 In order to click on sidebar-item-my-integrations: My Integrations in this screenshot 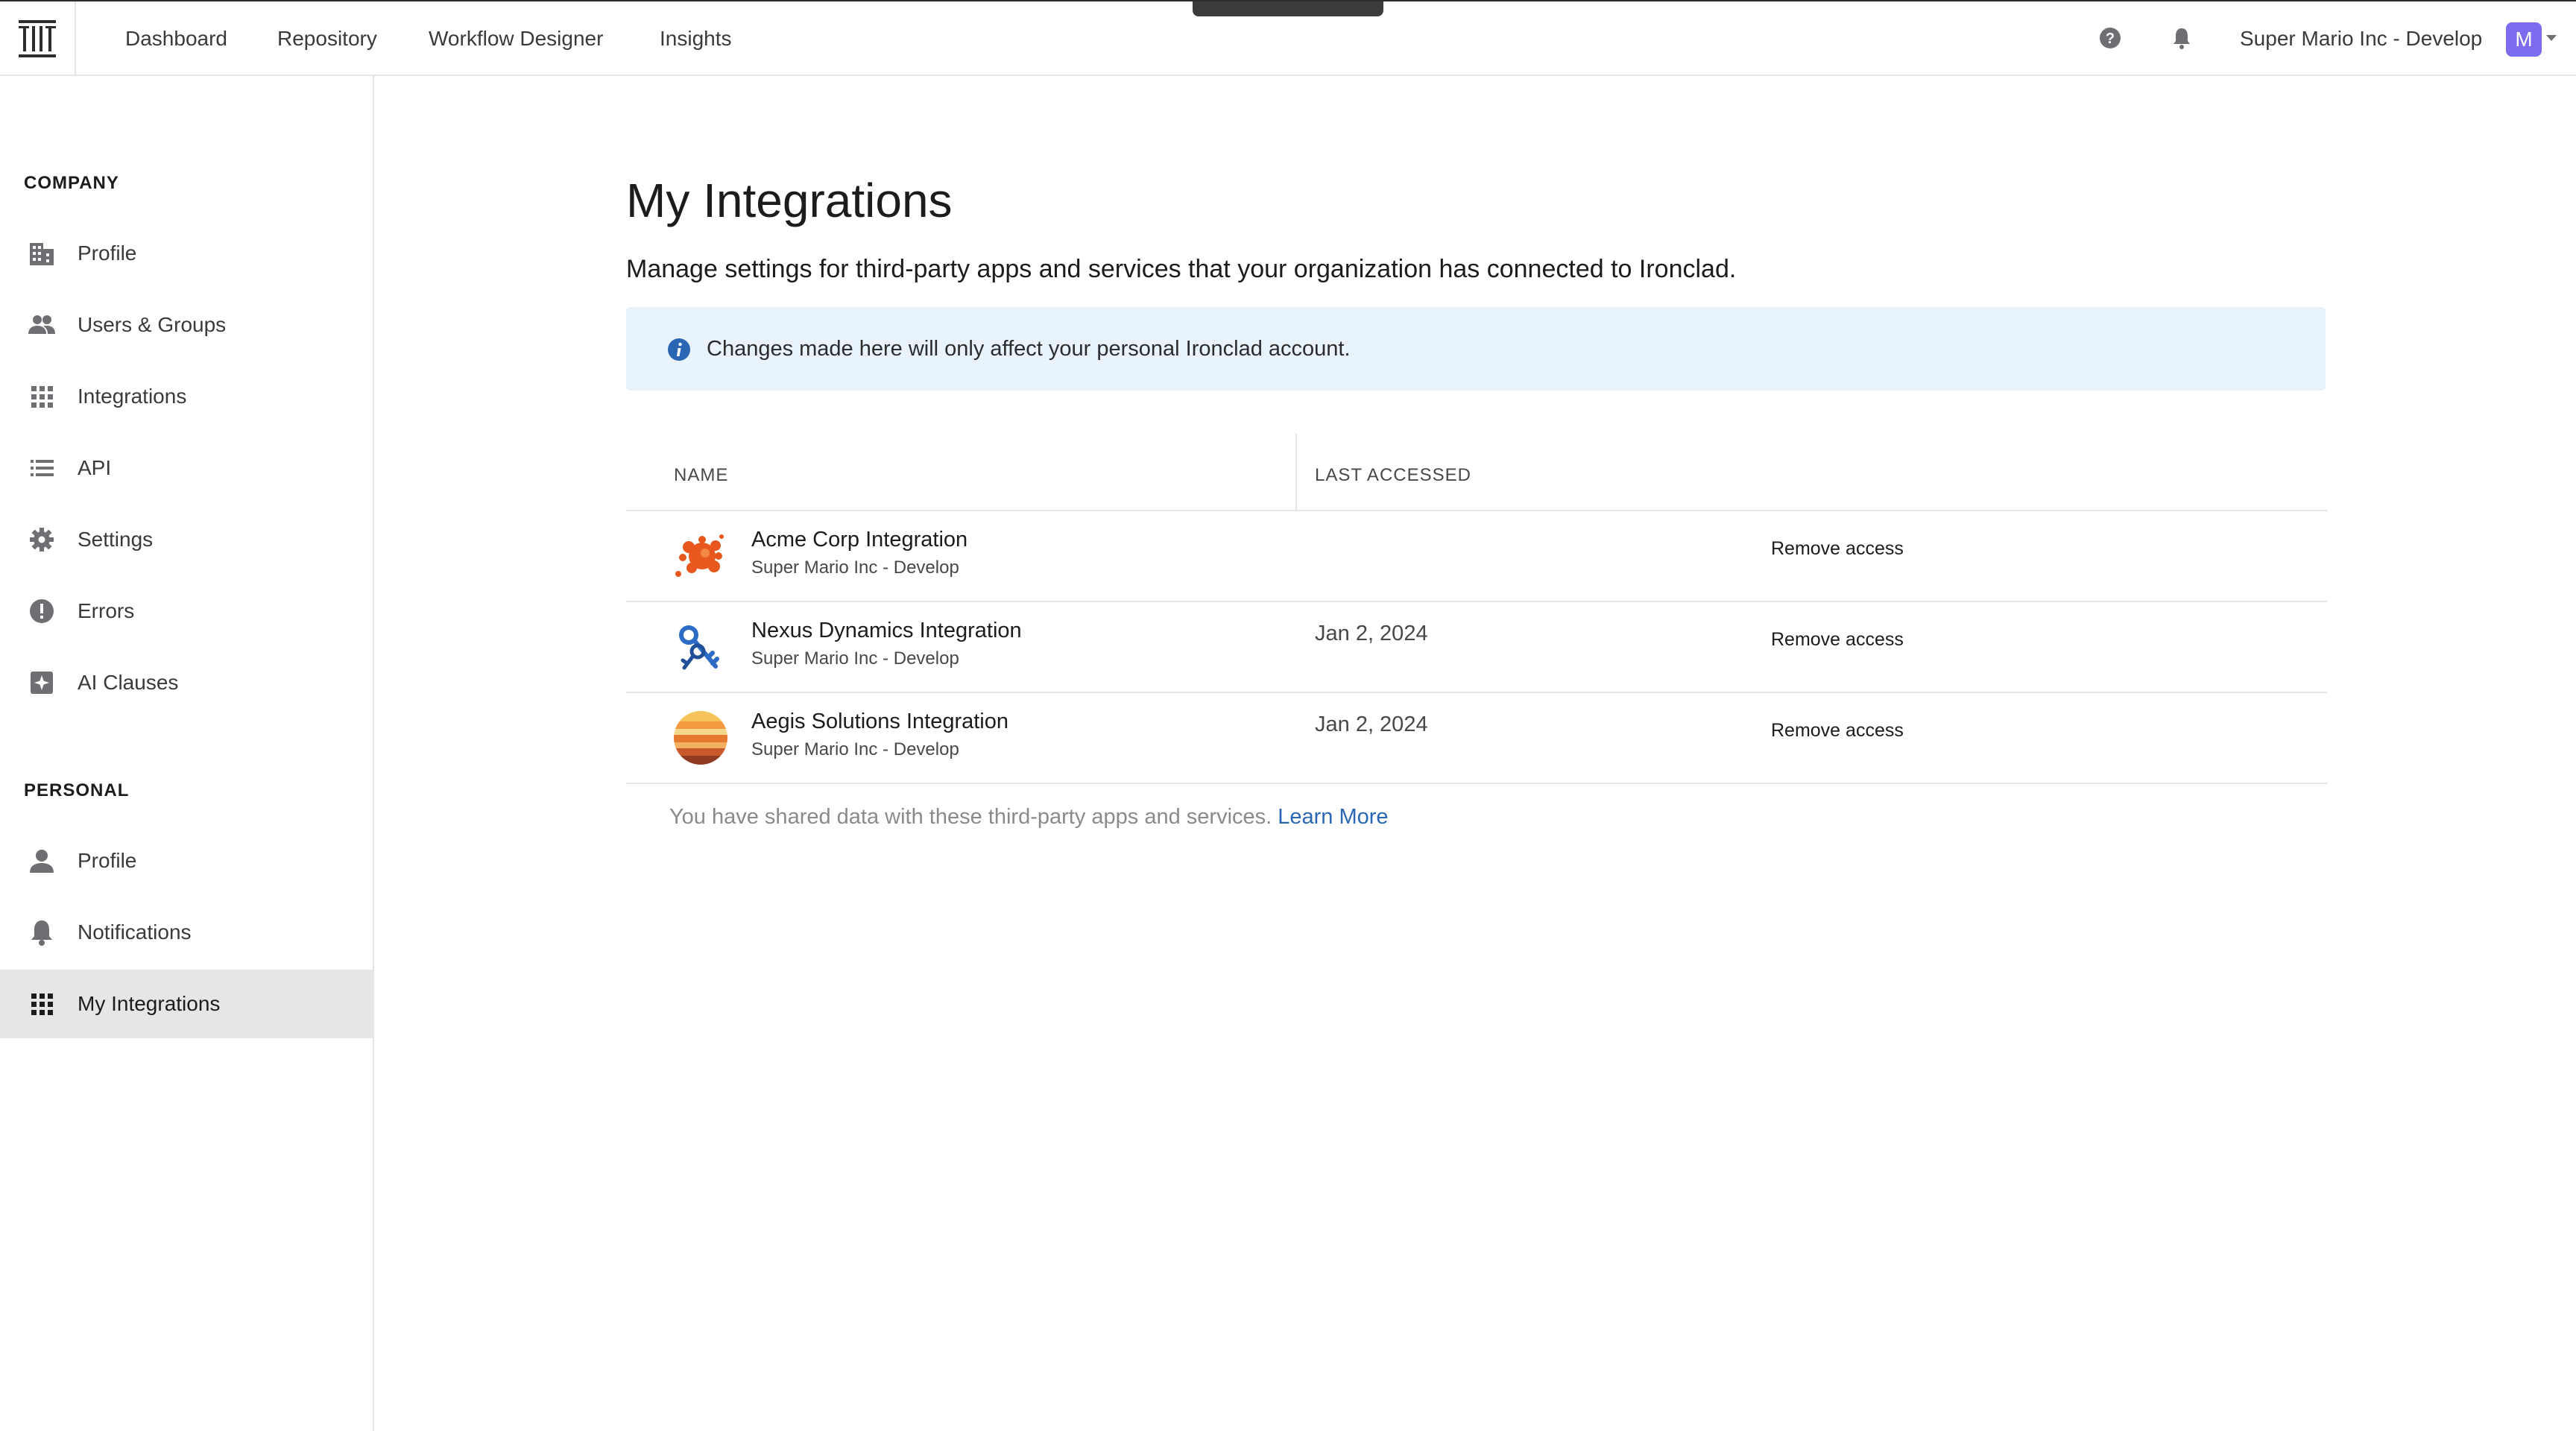, I will do `click(187, 1004)`.